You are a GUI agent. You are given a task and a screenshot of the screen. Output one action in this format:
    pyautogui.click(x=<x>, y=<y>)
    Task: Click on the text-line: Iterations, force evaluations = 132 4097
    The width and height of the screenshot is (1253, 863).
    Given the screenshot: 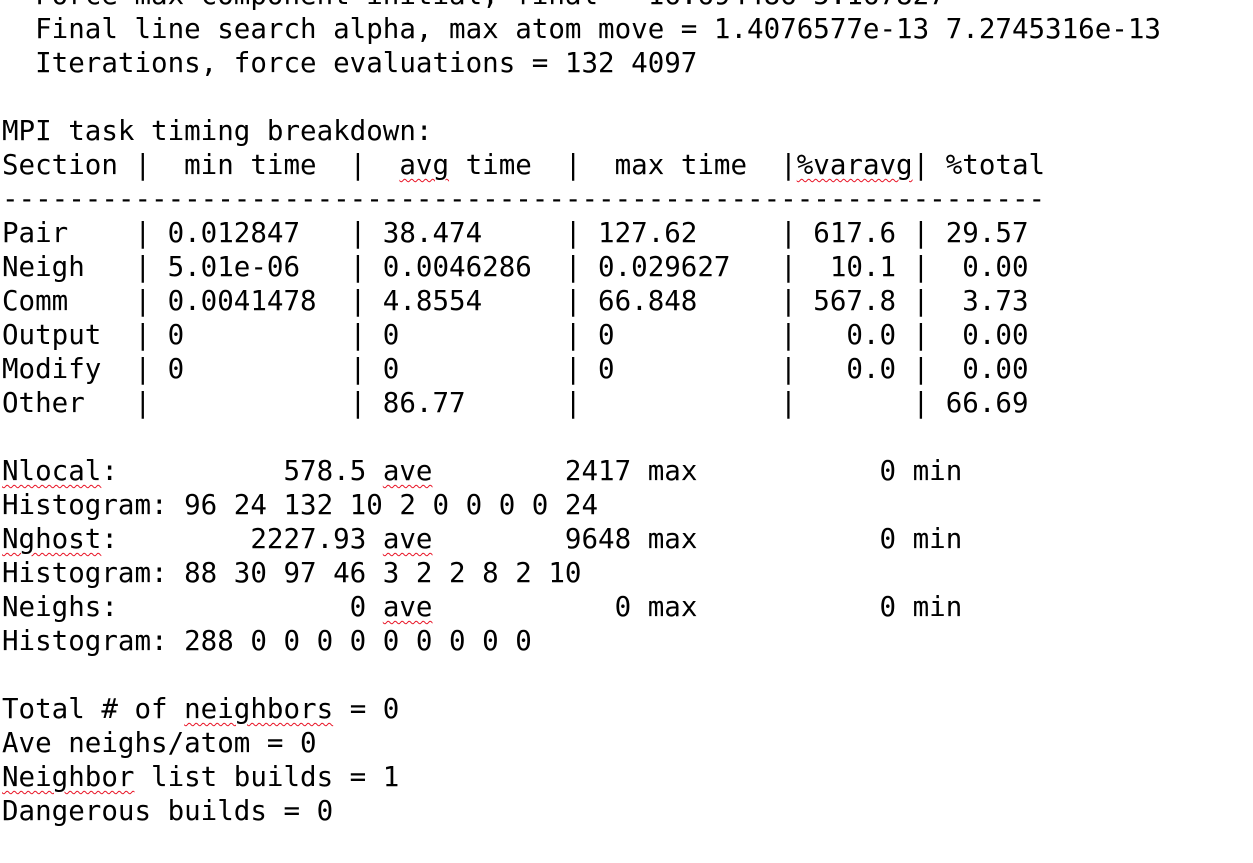 What is the action you would take?
    pyautogui.click(x=581, y=63)
    